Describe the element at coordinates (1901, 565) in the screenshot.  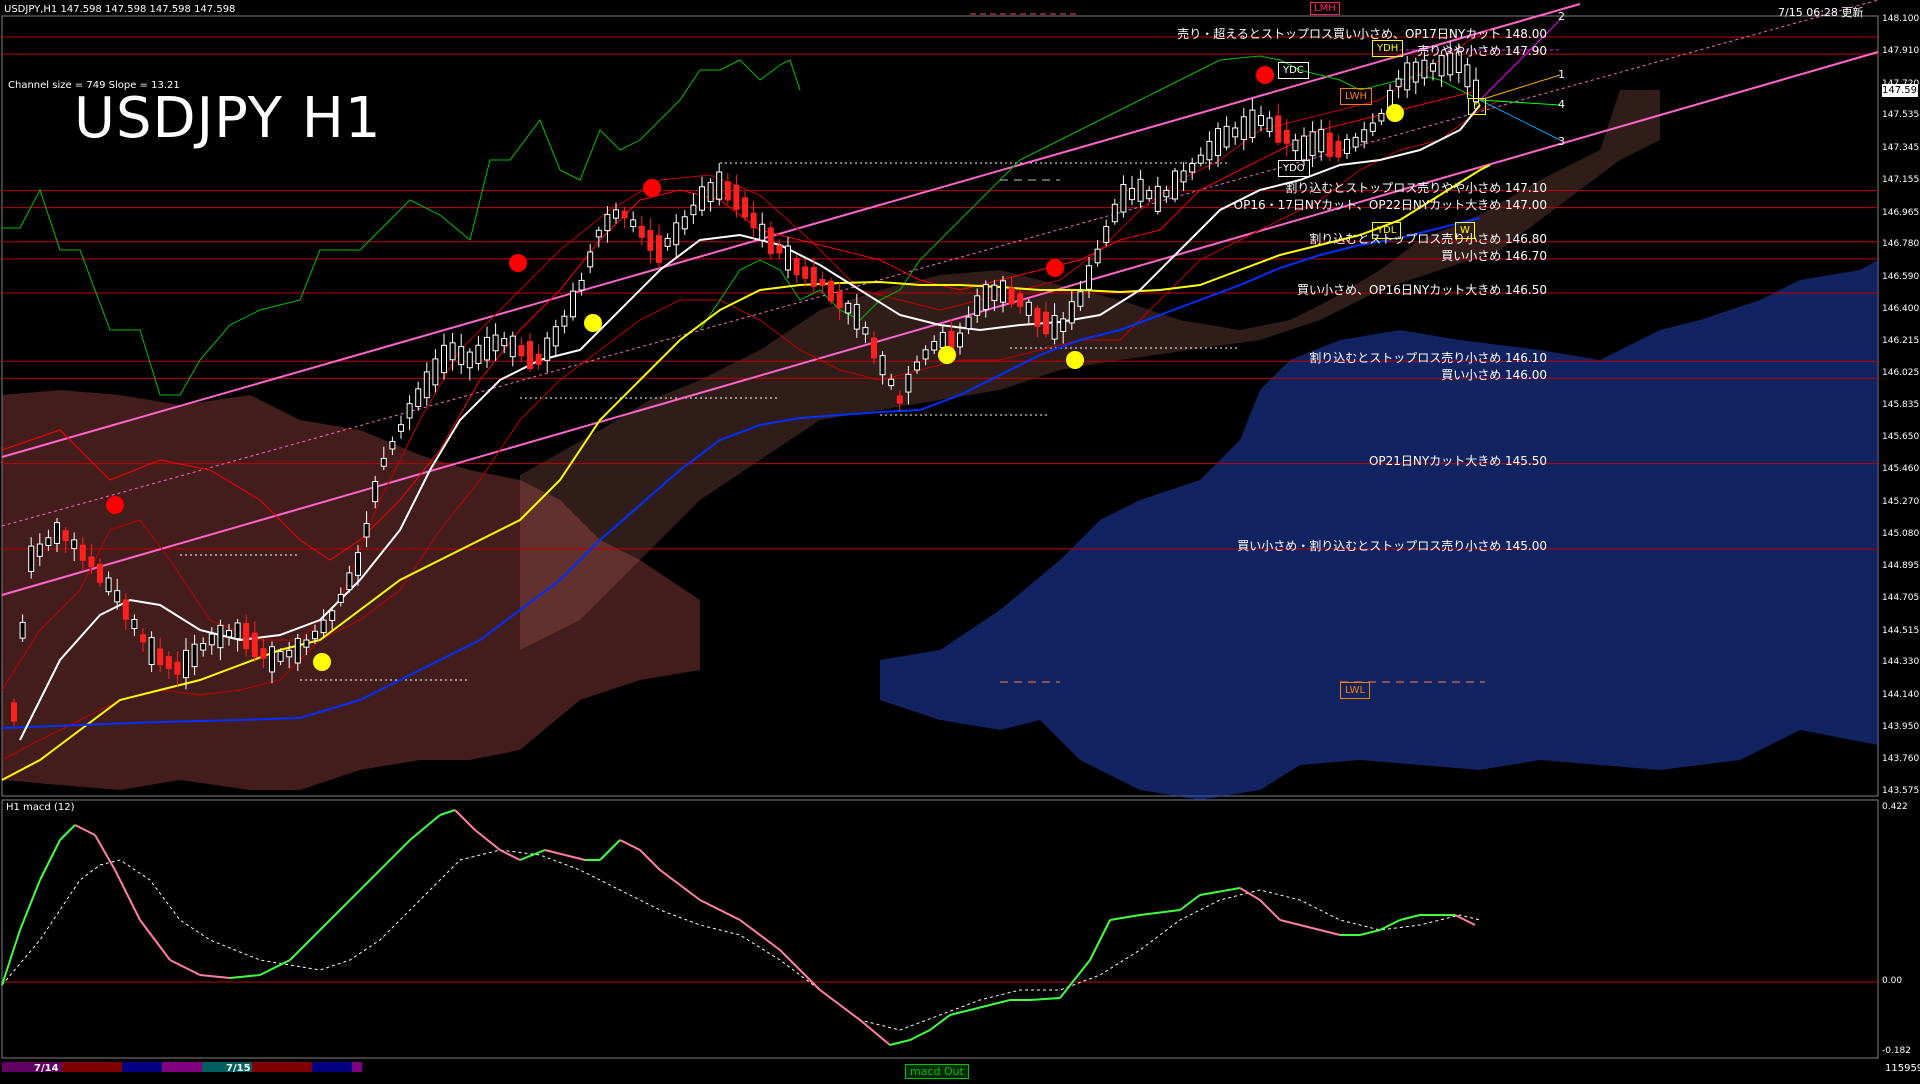
I see `price-tick-label: 144.895` at that location.